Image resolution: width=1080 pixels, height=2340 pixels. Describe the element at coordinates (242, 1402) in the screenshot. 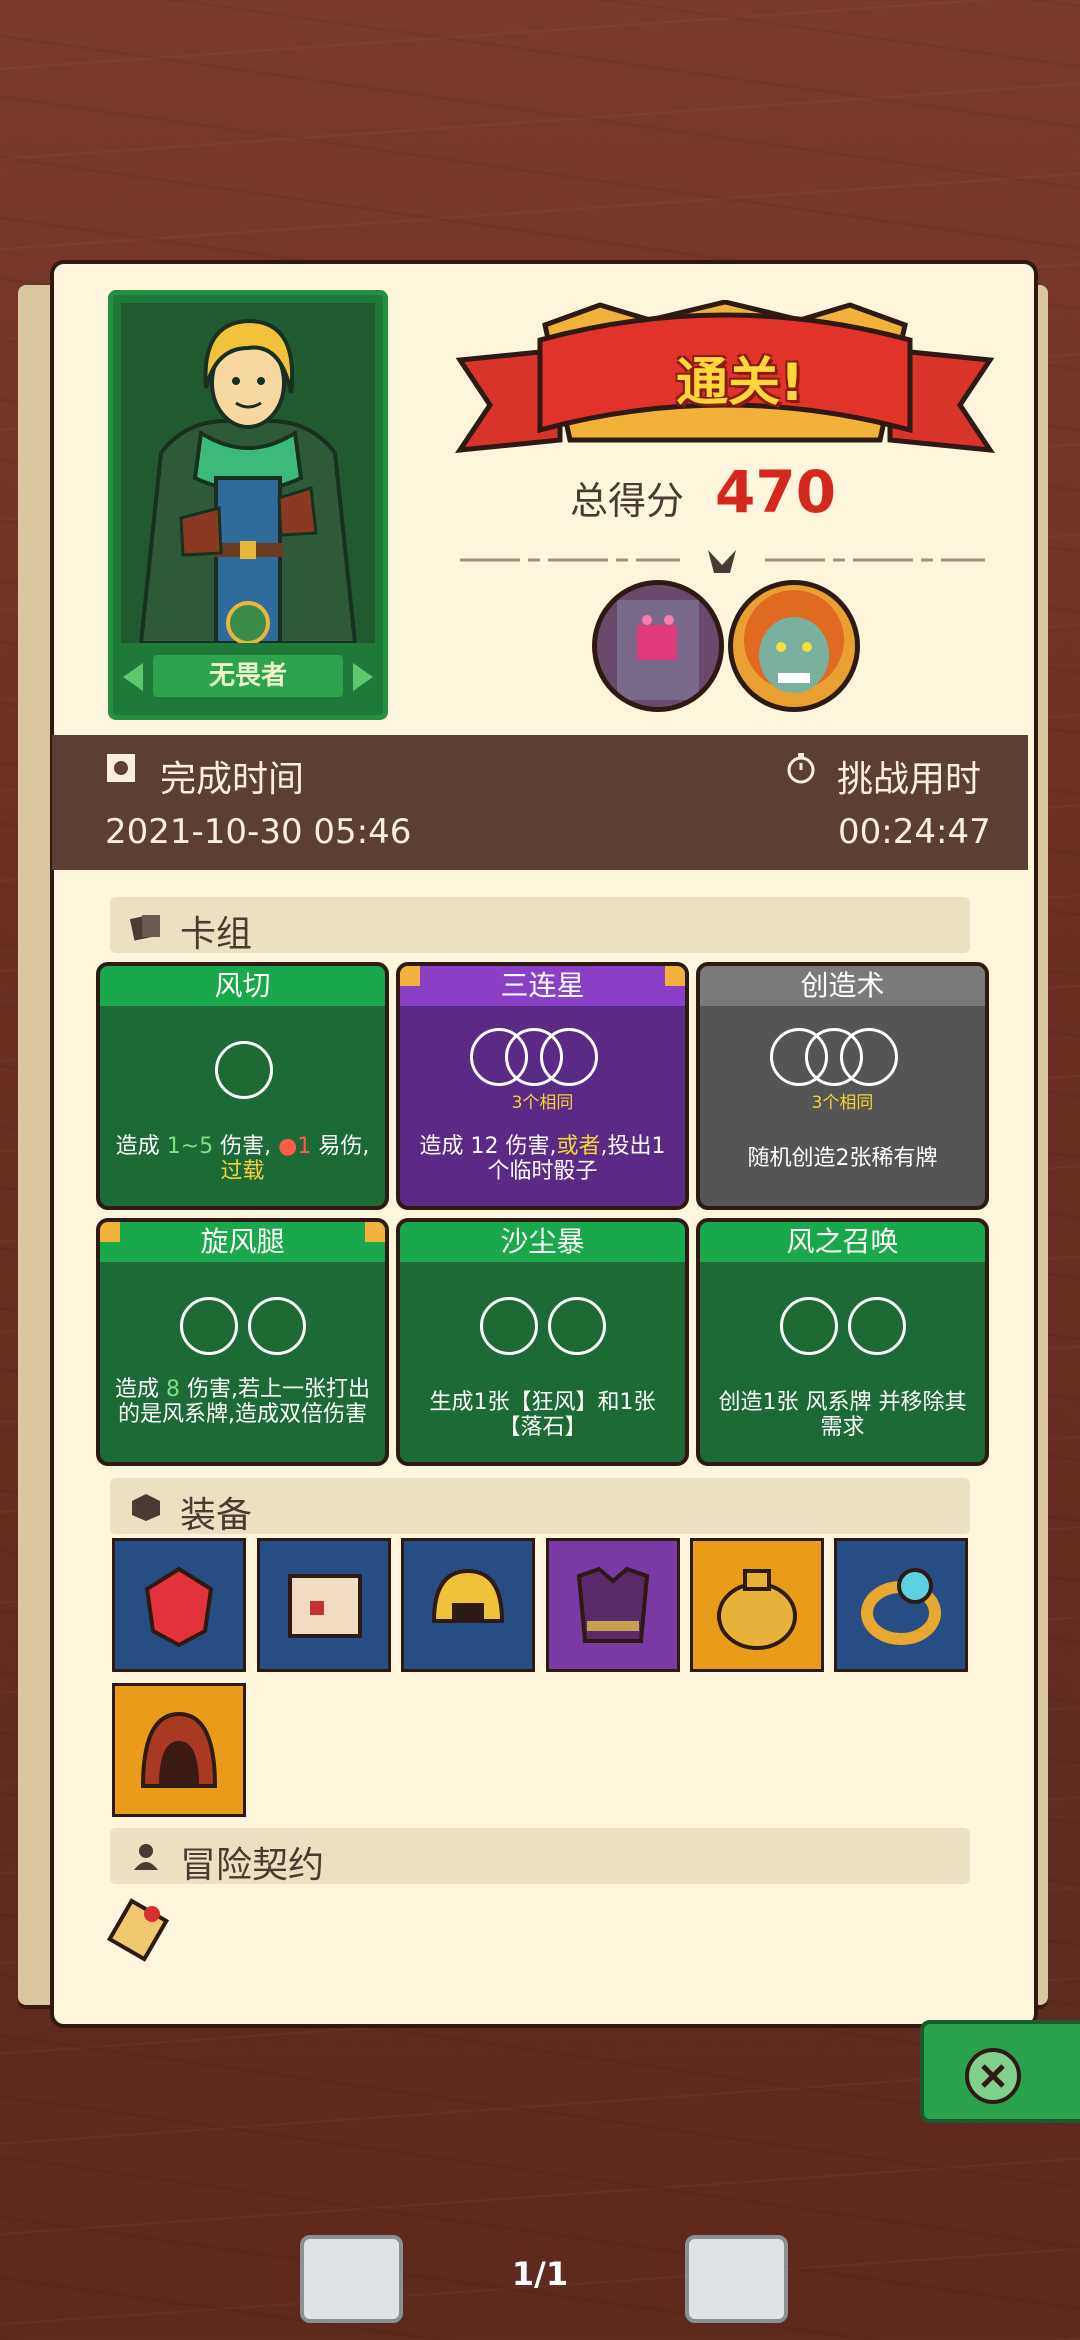

I see `card-description: 造成 8 伤害,若上一张打出的是风系牌,造成双倍伤害` at that location.